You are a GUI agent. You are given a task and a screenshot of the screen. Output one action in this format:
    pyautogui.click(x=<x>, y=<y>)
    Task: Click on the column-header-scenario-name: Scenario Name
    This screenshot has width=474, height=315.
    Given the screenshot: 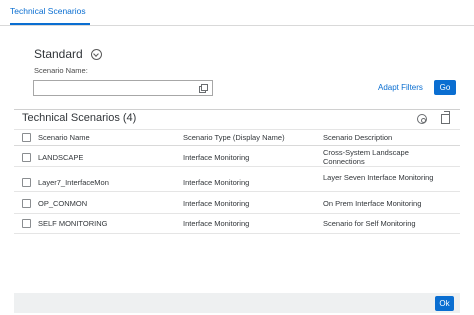 What is the action you would take?
    pyautogui.click(x=64, y=137)
    